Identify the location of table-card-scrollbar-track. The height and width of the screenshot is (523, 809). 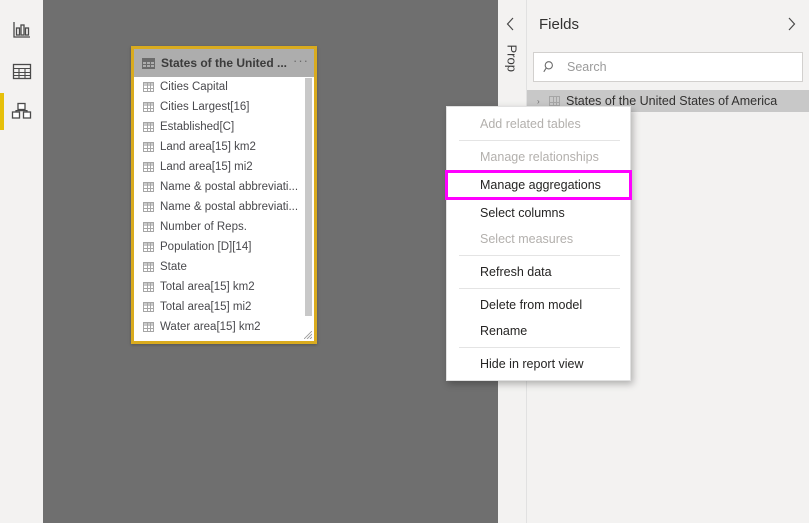
(309, 209).